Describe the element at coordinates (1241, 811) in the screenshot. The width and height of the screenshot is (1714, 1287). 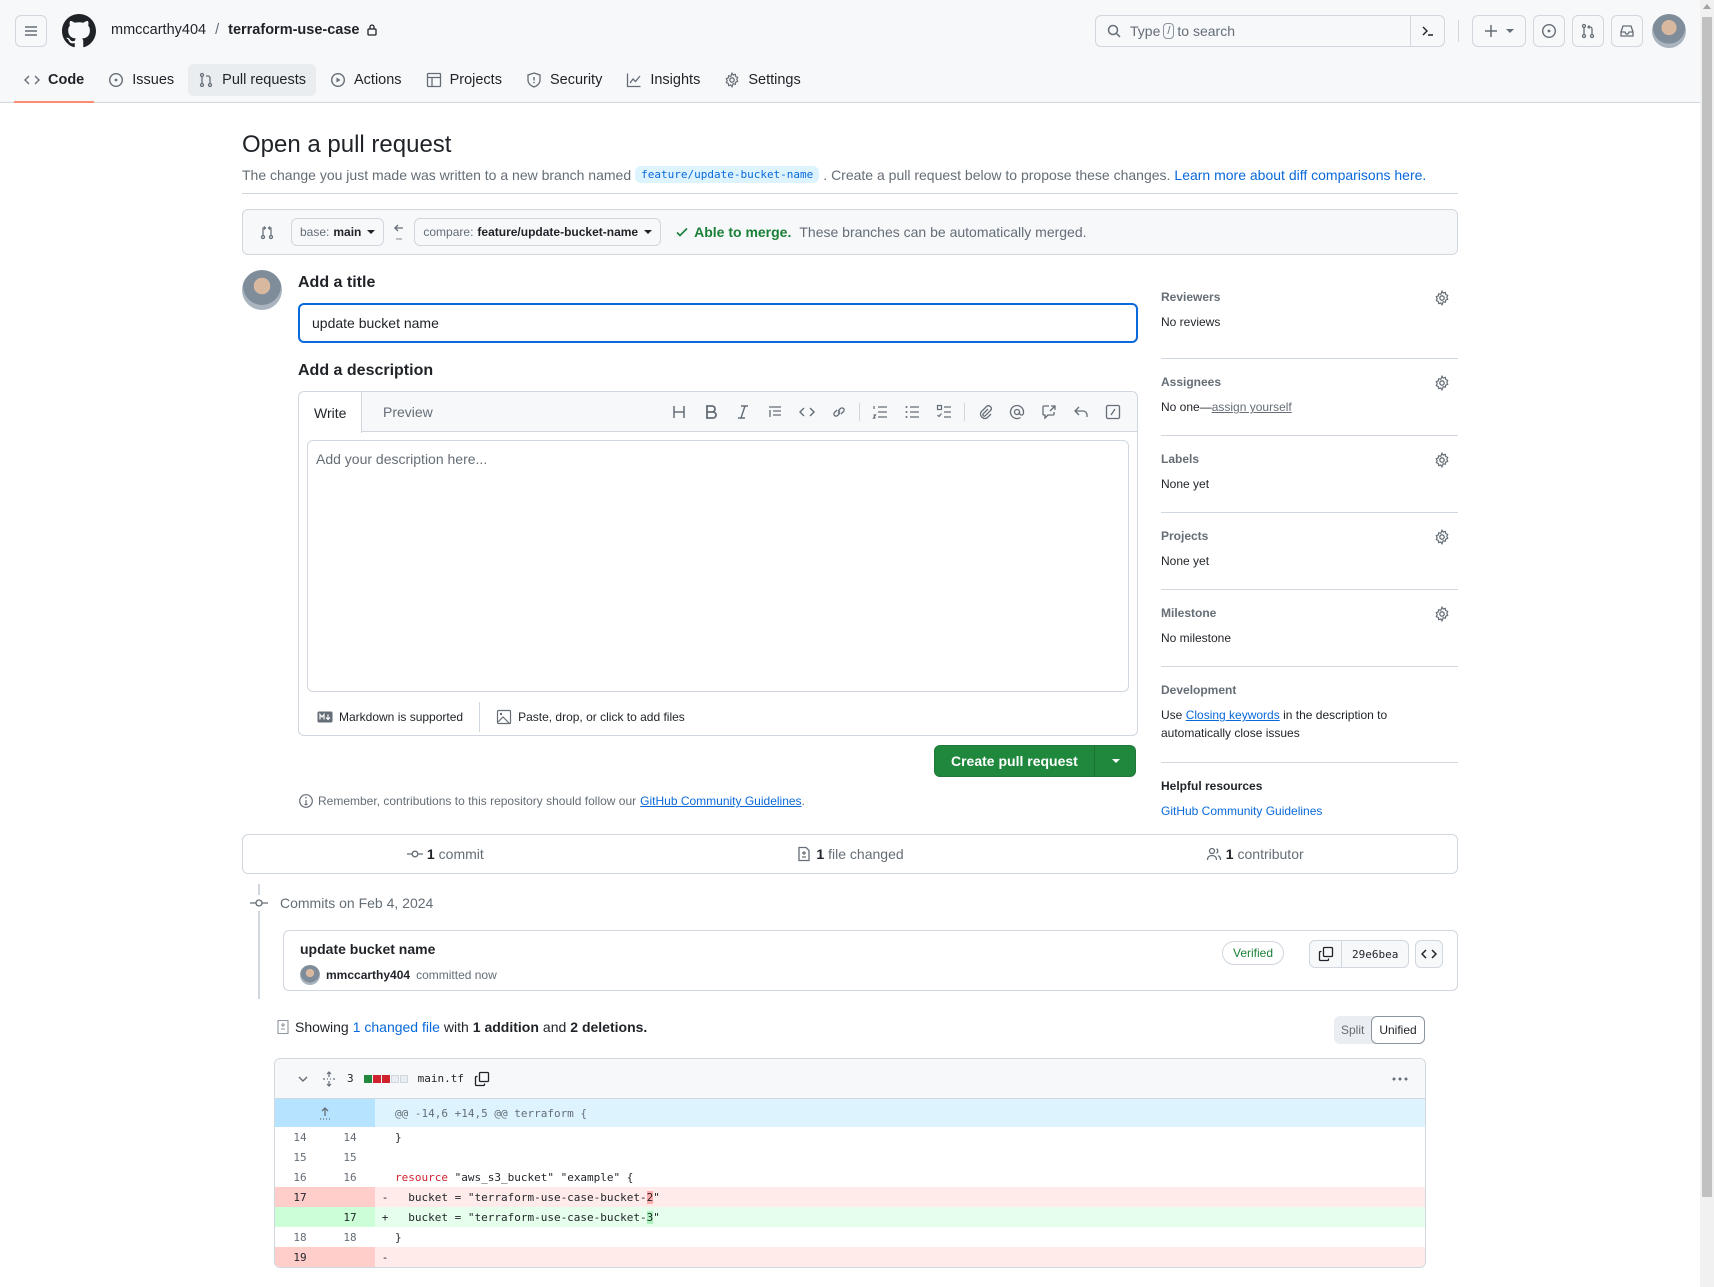
I see `sidebar-guidelines-link: GitHub Community Guidelines` at that location.